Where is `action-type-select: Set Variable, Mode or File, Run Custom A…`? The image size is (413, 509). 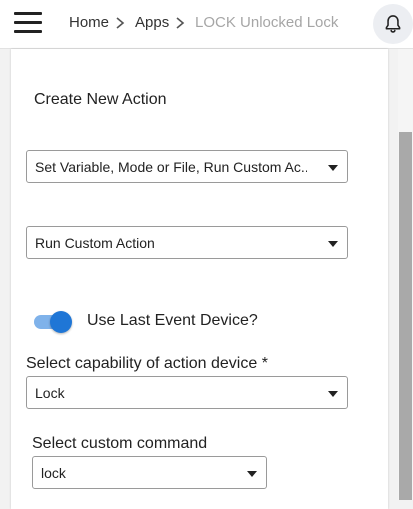 action-type-select: Set Variable, Mode or File, Run Custom A… is located at coordinates (187, 166).